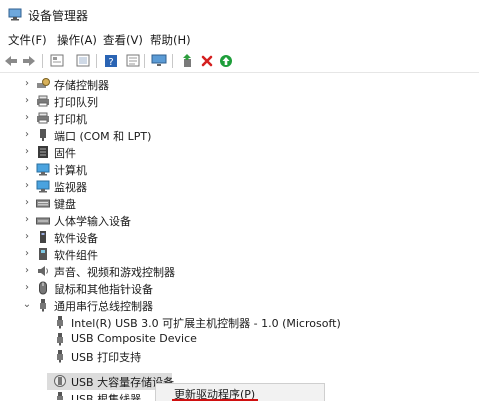 The image size is (479, 402). Describe the element at coordinates (58, 16) in the screenshot. I see `window-title: 设备管理器` at that location.